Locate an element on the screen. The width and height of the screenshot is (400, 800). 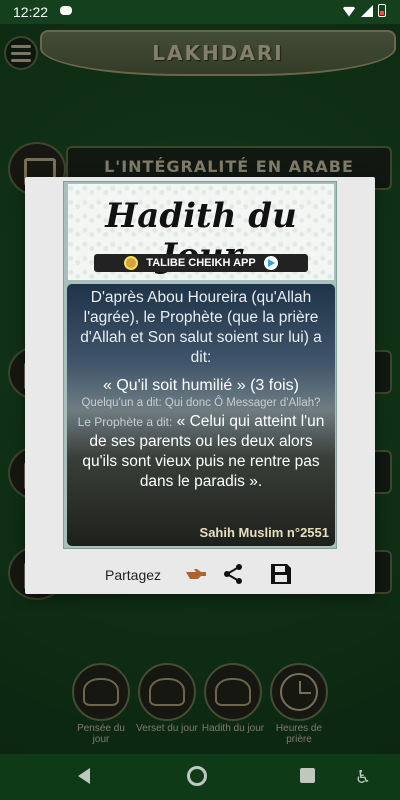
app-strip: TALIBE CHEIKH APP is located at coordinates (201, 263).